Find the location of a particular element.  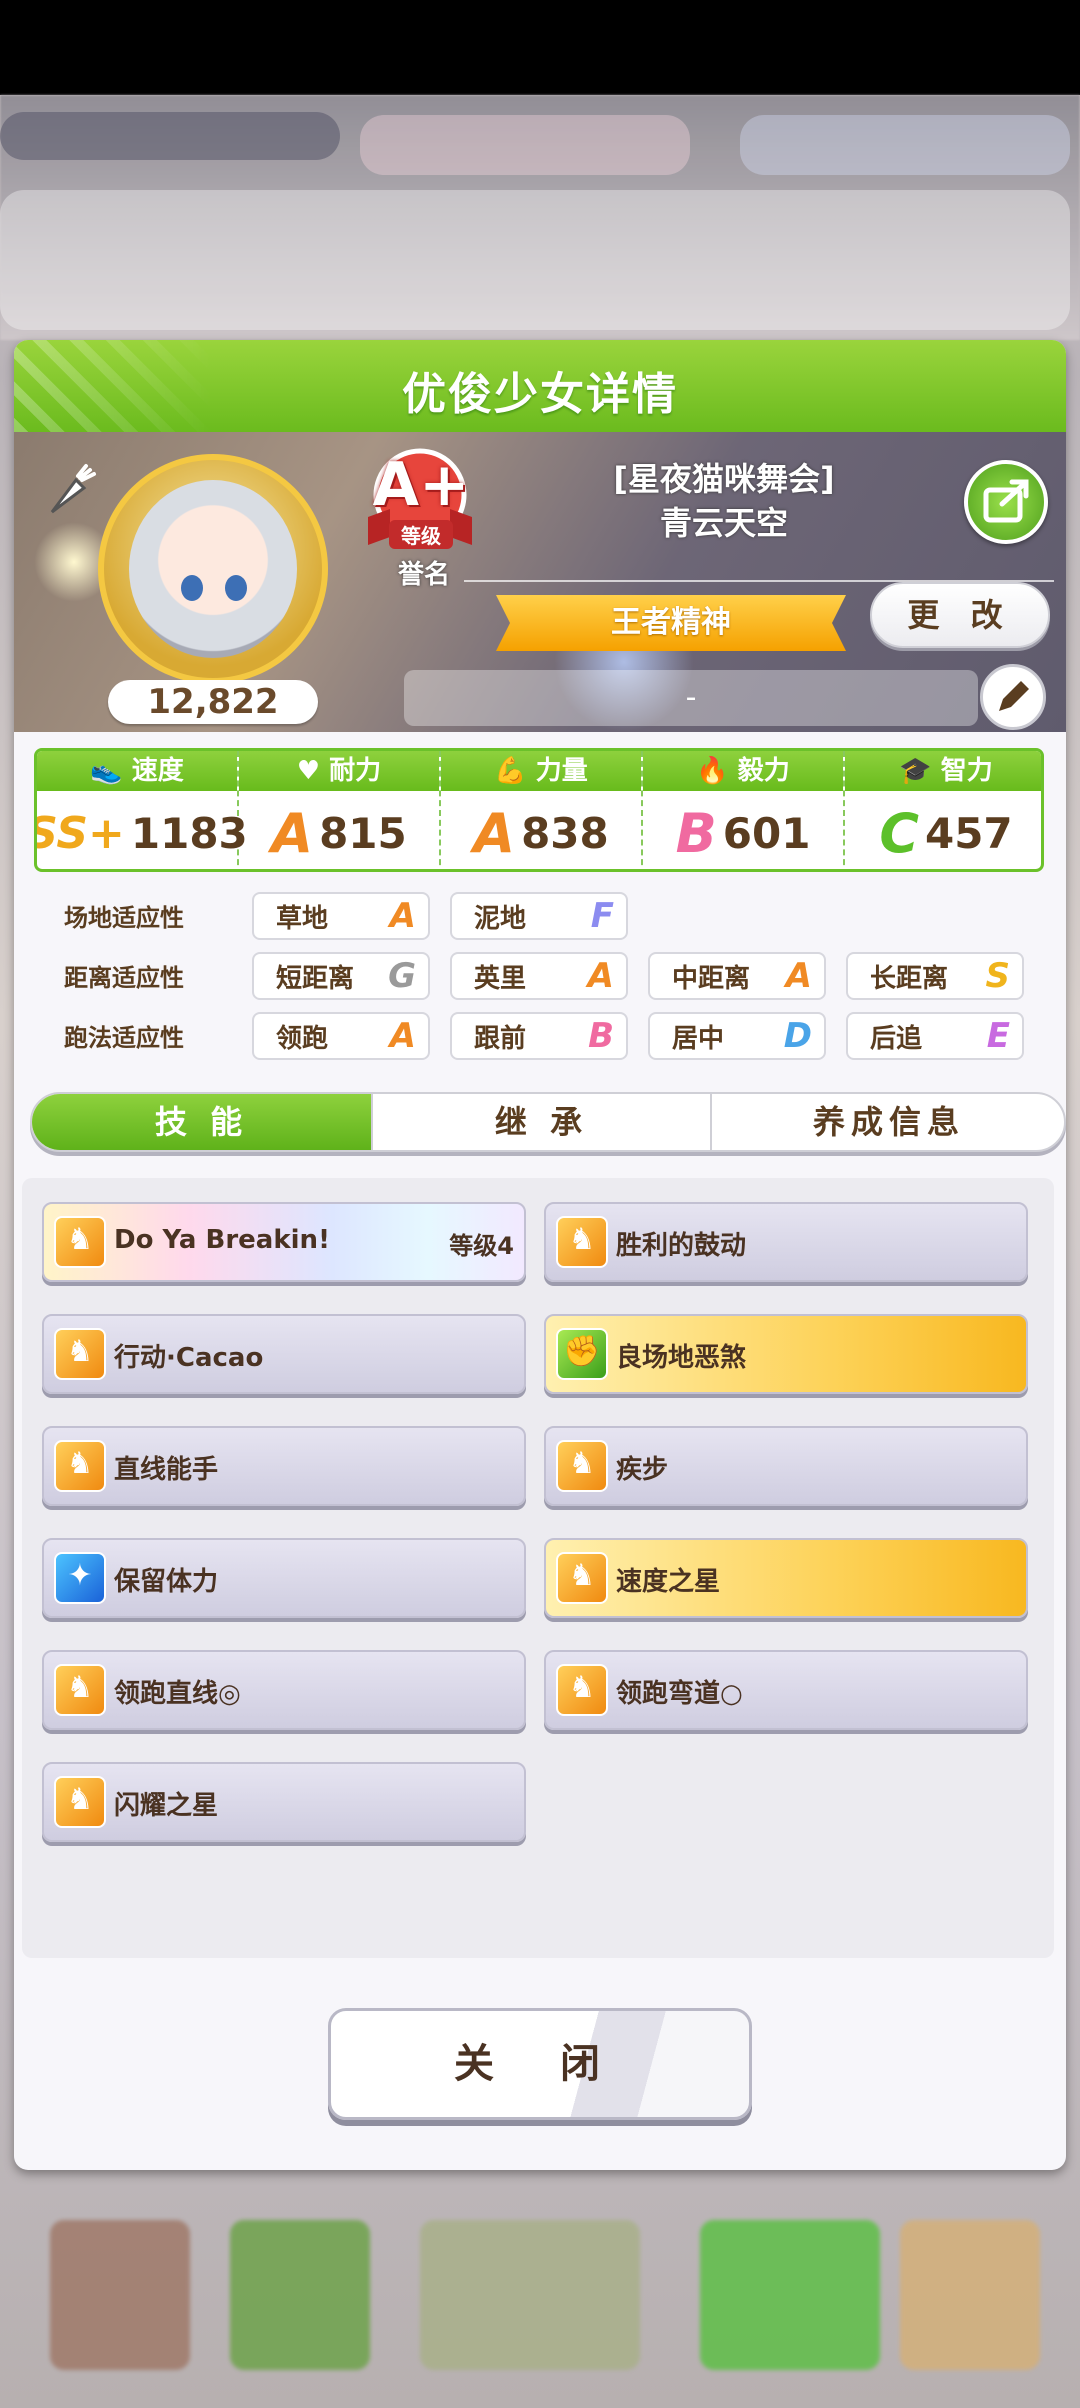

skill-item: ♞ 行动·Cacao is located at coordinates (284, 1354).